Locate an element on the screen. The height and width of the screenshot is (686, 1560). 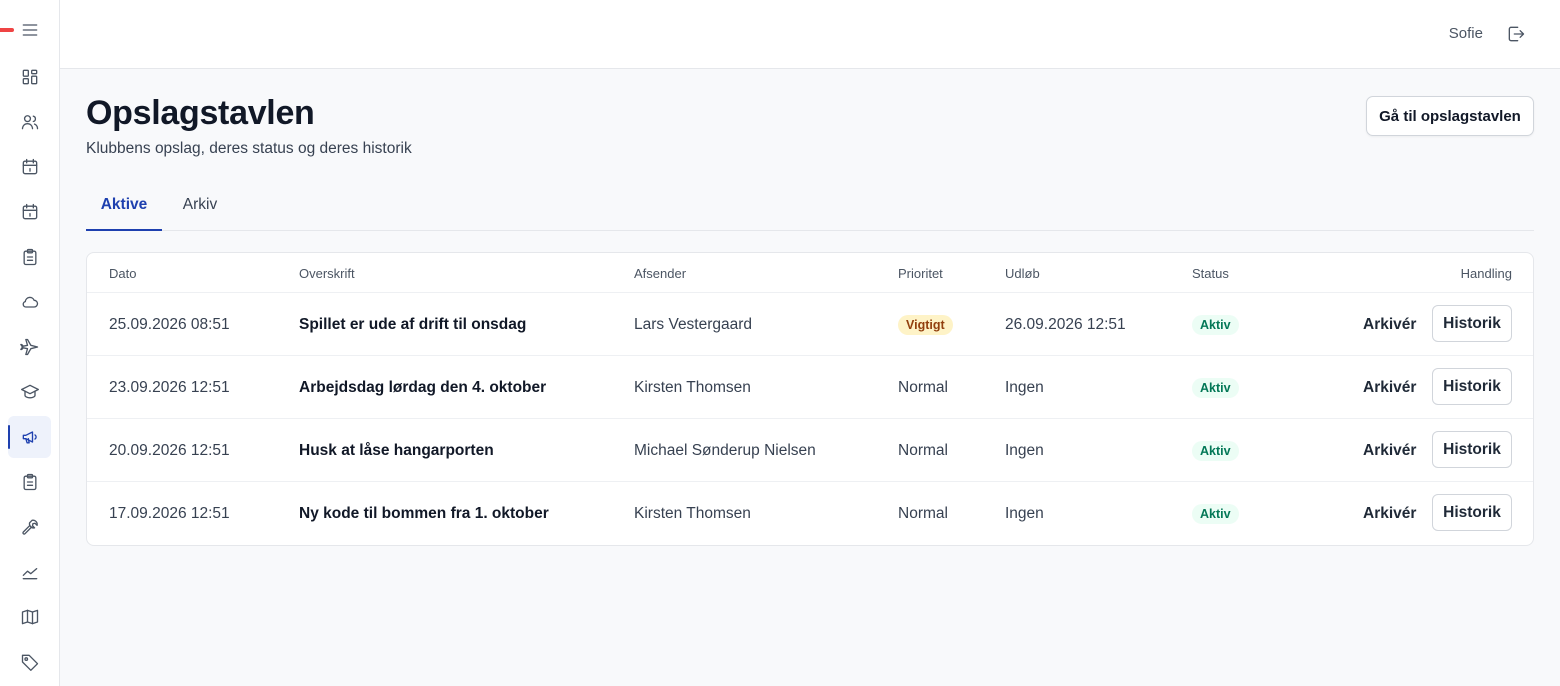
sidebar-item-bulletin-board is located at coordinates (29, 437).